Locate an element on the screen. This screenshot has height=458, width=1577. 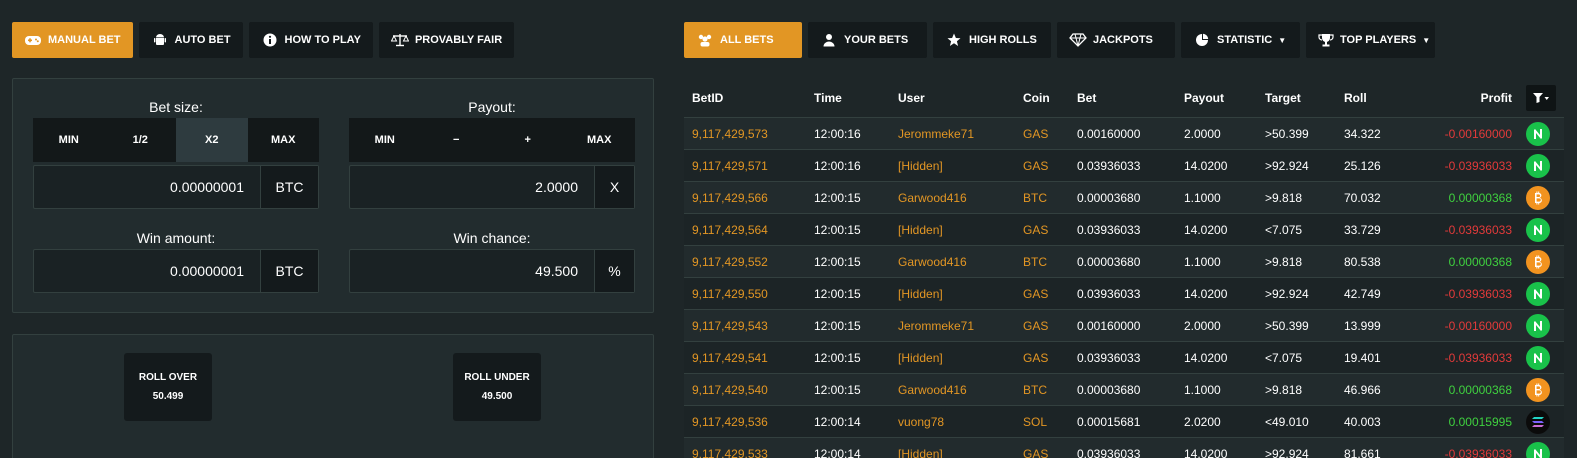
bet-half-button: 1/2 is located at coordinates (141, 140).